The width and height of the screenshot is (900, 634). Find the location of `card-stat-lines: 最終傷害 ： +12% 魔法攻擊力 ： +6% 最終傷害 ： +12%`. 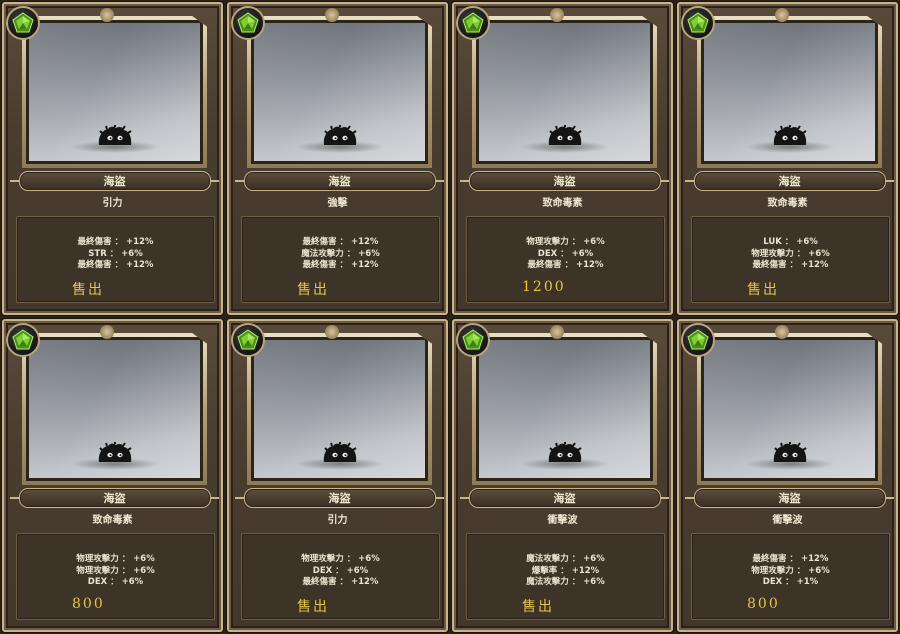

card-stat-lines: 最終傷害 ： +12% 魔法攻擊力 ： +6% 最終傷害 ： +12% is located at coordinates (340, 254).